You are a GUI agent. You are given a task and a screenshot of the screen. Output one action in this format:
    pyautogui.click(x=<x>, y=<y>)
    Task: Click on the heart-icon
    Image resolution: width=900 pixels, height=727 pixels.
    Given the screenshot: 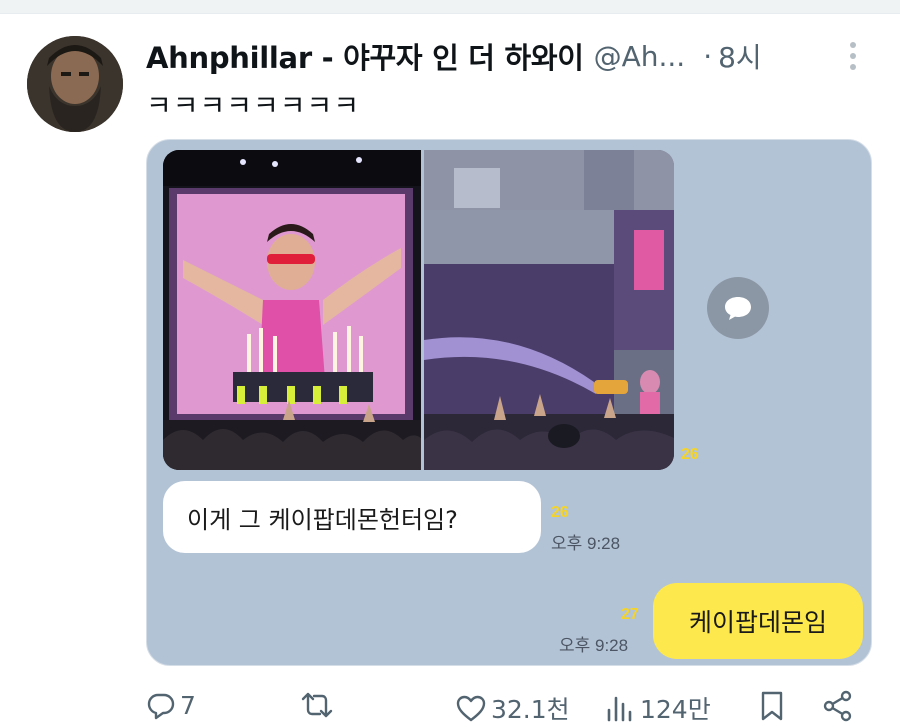 What is the action you would take?
    pyautogui.click(x=471, y=708)
    